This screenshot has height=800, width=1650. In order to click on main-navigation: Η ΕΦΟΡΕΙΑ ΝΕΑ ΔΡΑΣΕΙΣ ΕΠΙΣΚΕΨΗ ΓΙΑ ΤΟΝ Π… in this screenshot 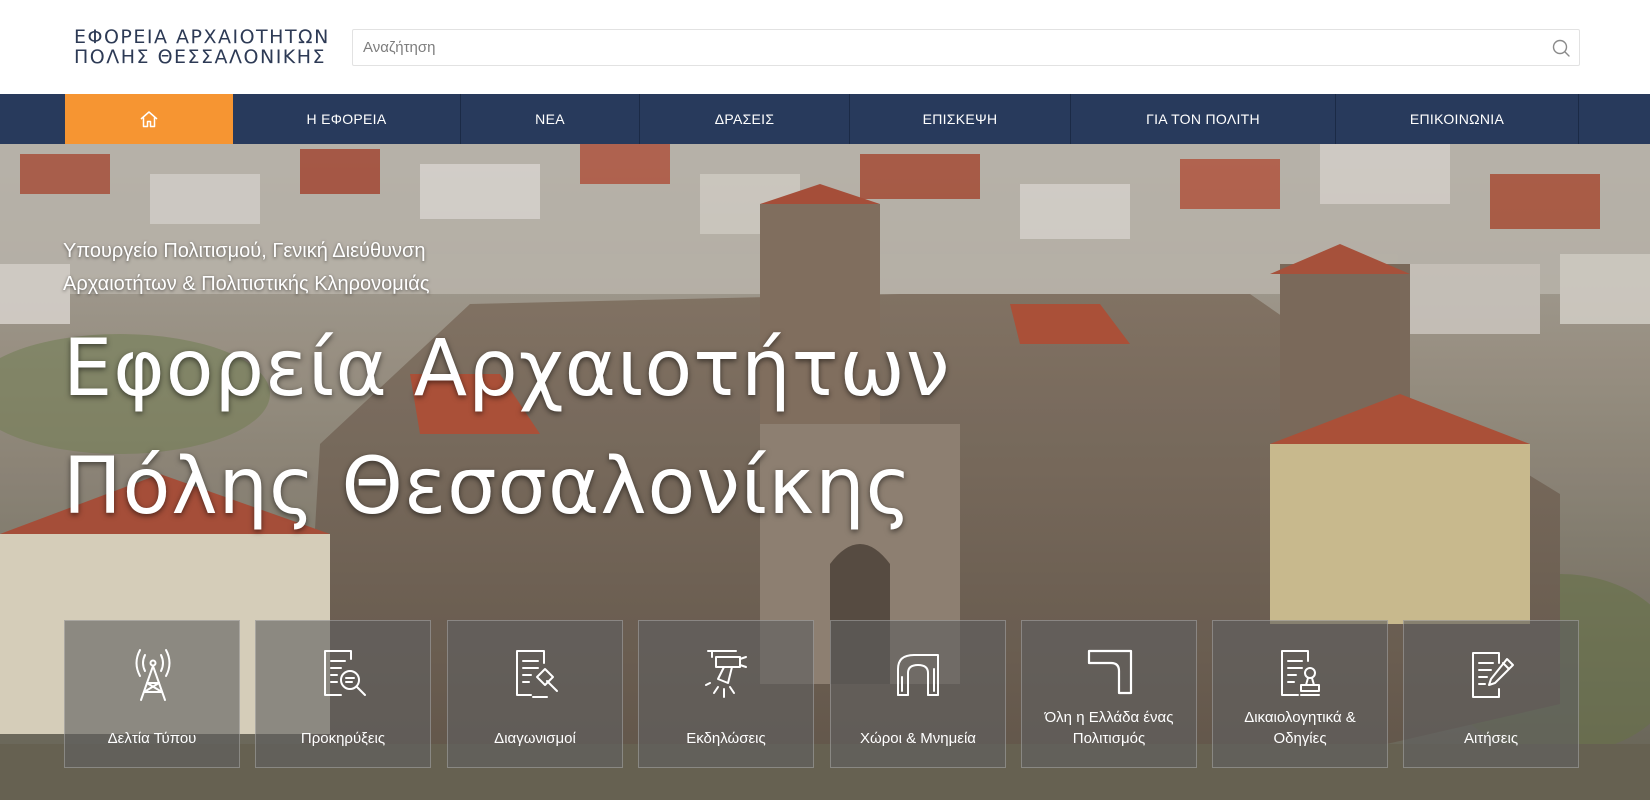, I will do `click(825, 119)`.